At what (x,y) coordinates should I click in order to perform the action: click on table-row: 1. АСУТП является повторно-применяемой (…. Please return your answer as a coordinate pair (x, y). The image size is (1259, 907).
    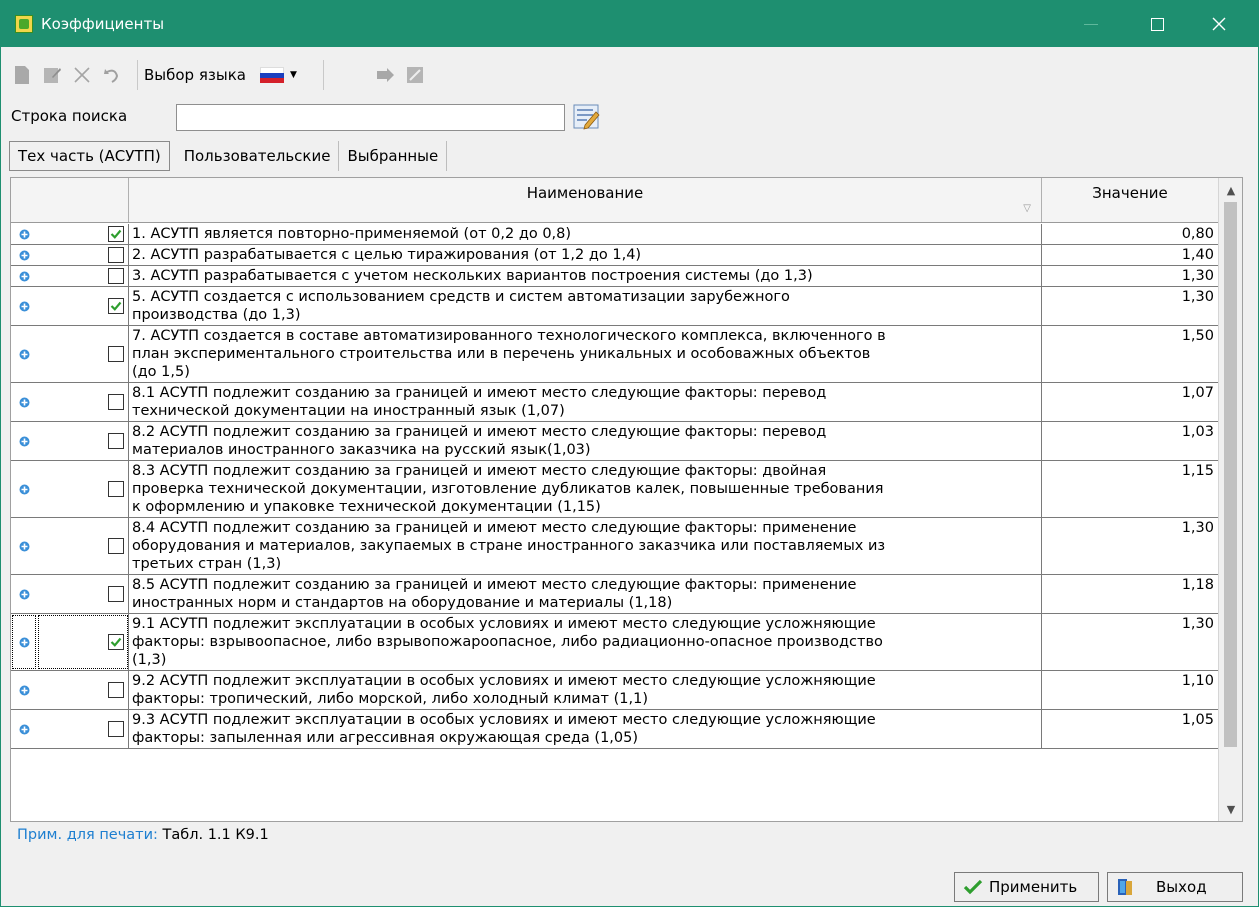
    Looking at the image, I should click on (614, 234).